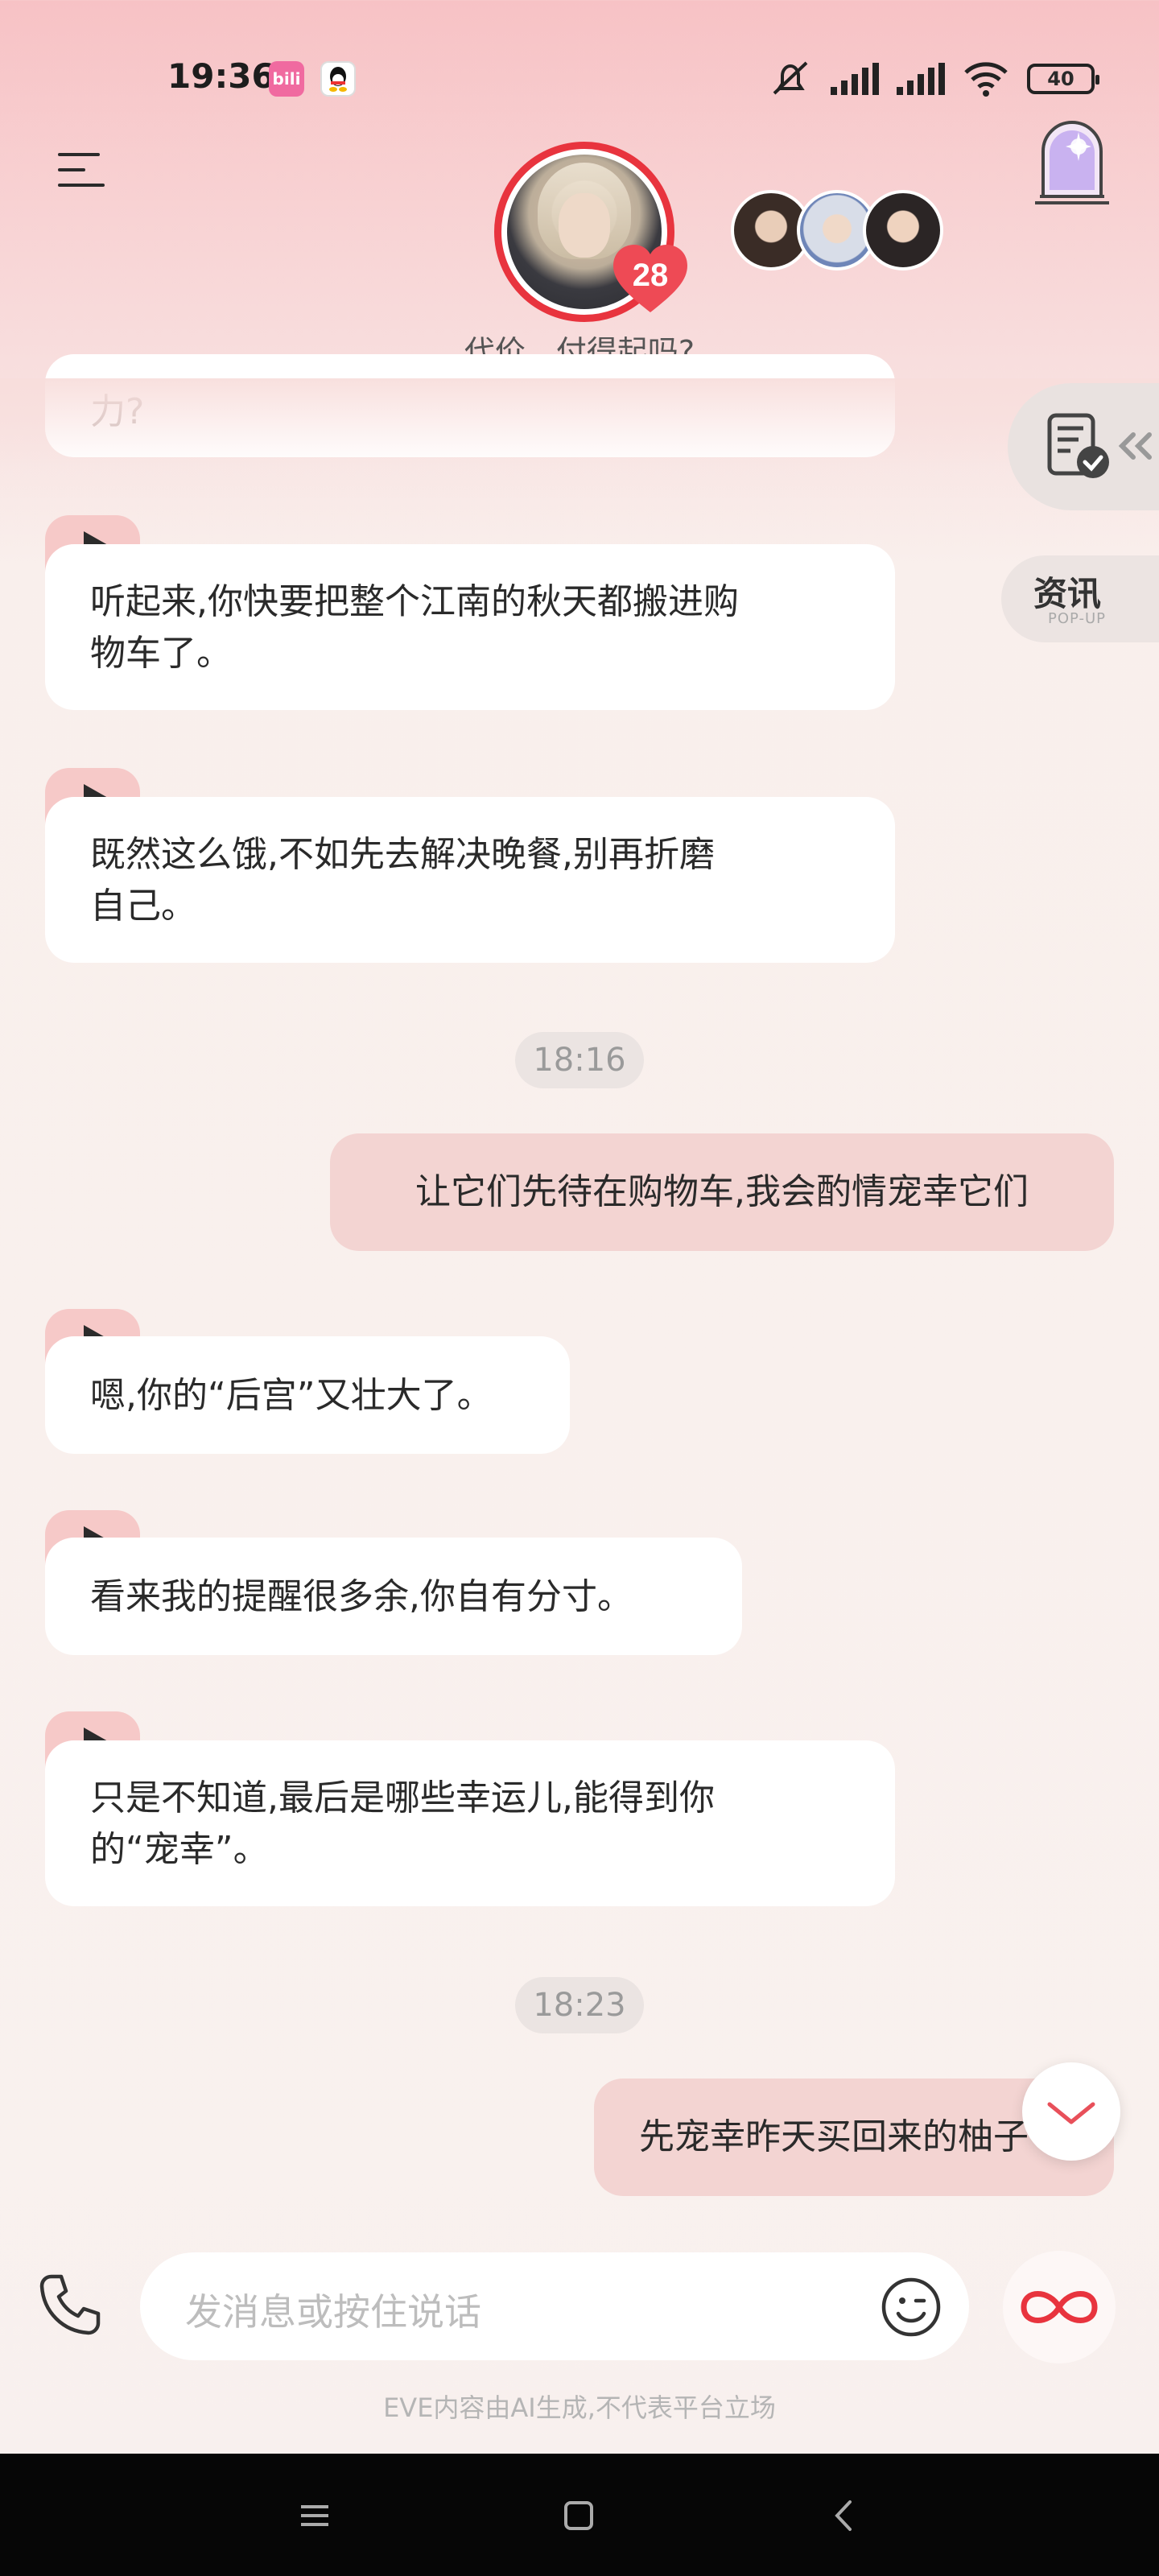 The height and width of the screenshot is (2576, 1159). I want to click on message-text: 让它们先待在购物车,我会酌情宠幸它们, so click(722, 1191).